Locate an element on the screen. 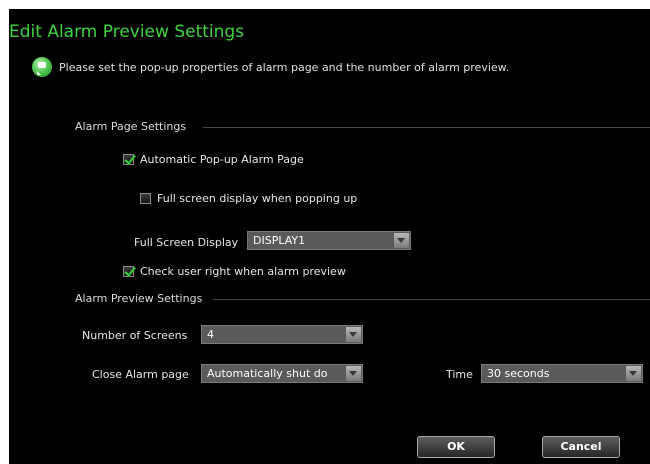 This screenshot has height=464, width=650. full-screen-display-select: DISPLAY1 is located at coordinates (329, 240).